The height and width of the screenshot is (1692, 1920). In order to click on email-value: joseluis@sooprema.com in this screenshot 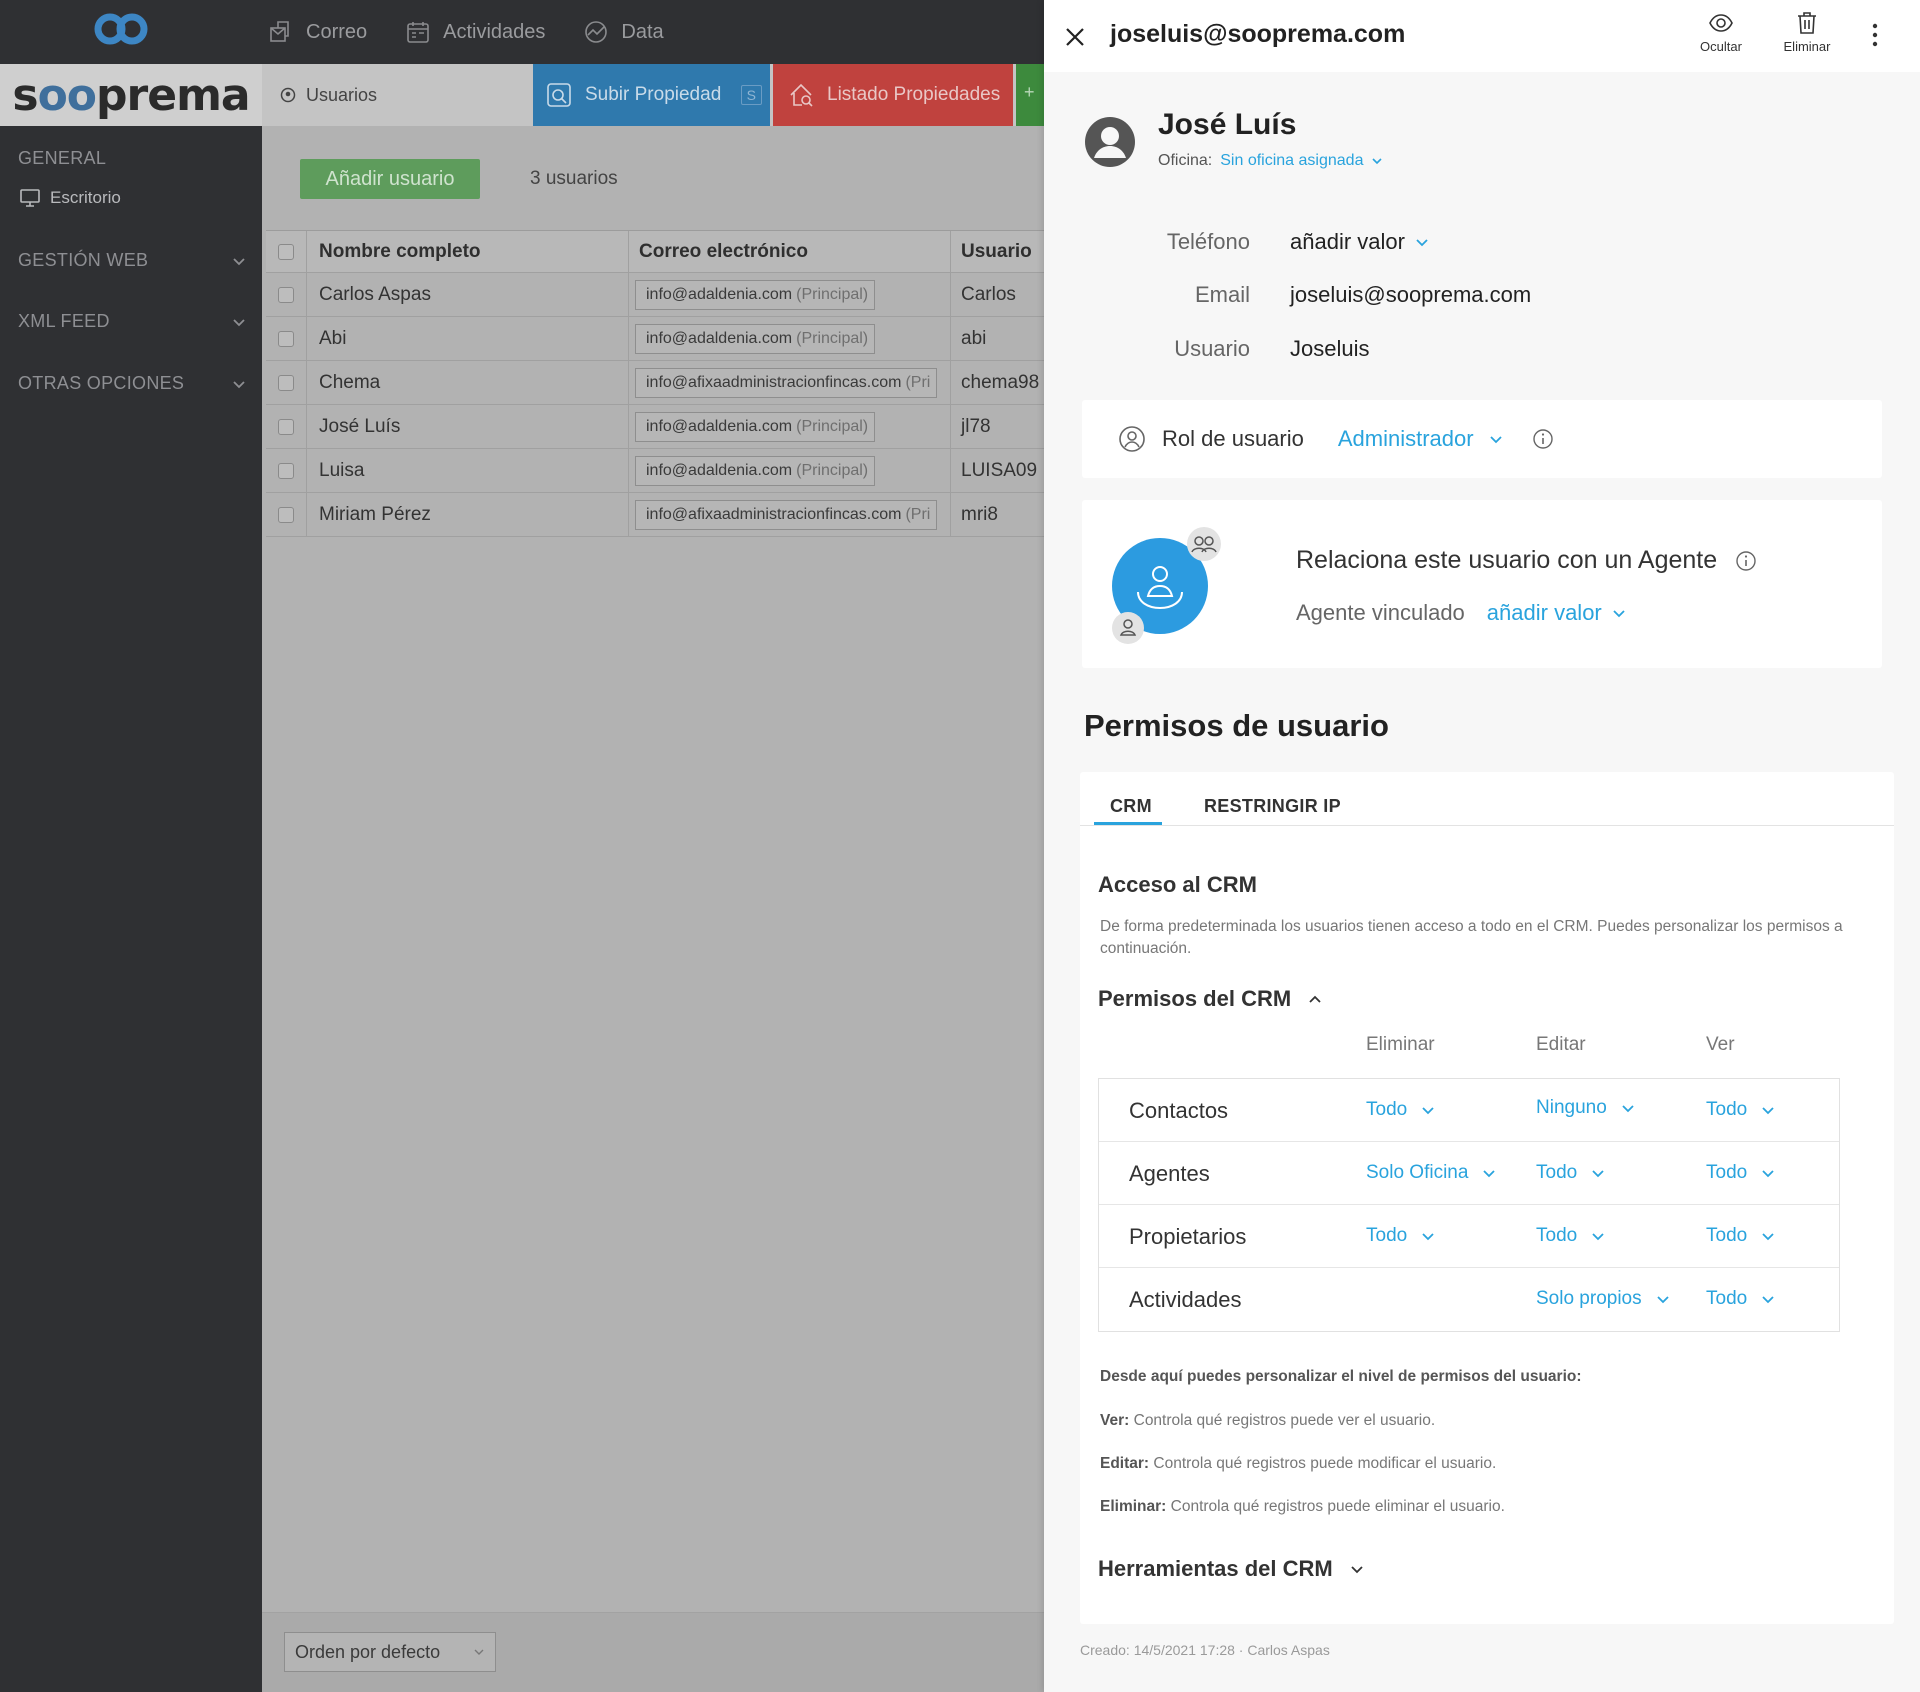, I will do `click(1410, 295)`.